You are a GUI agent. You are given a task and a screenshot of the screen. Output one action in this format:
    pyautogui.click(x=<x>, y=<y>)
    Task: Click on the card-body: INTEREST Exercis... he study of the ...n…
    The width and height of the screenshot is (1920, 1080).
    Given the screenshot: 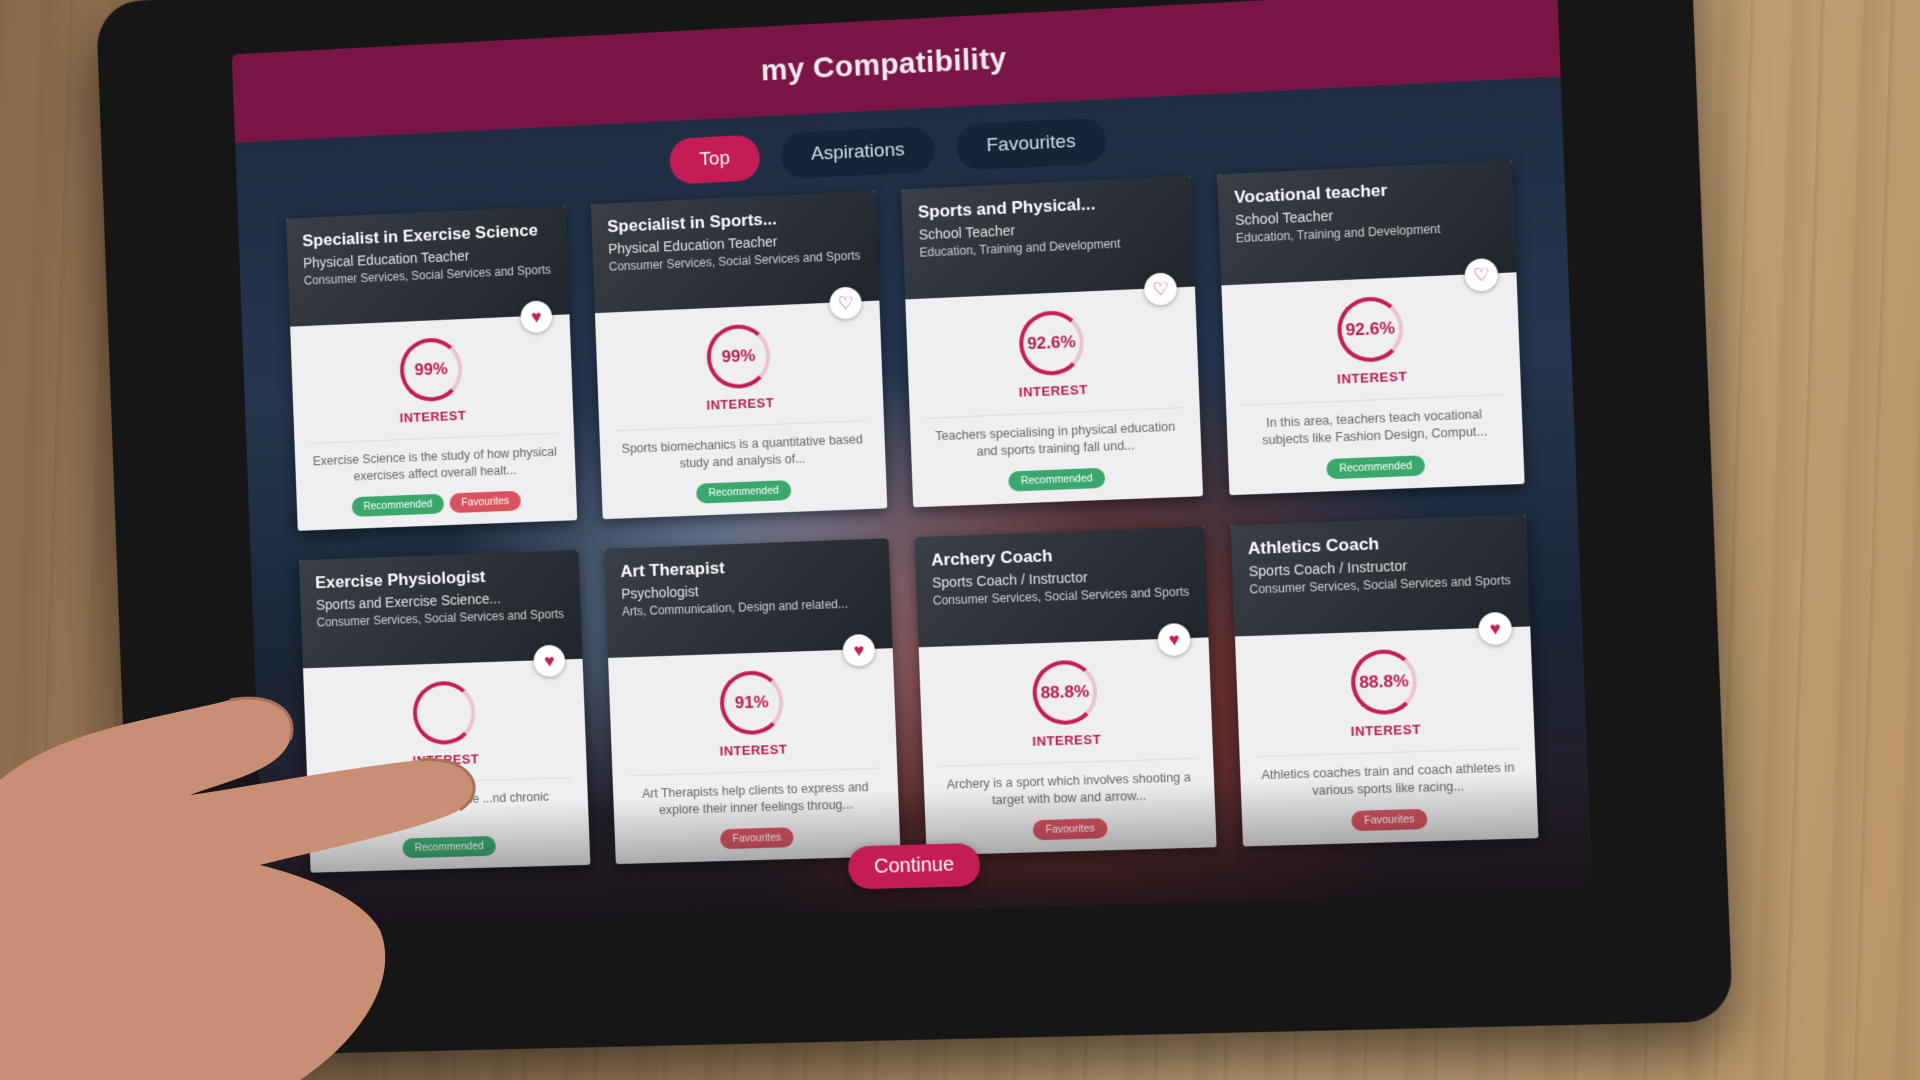 What is the action you would take?
    pyautogui.click(x=446, y=760)
    